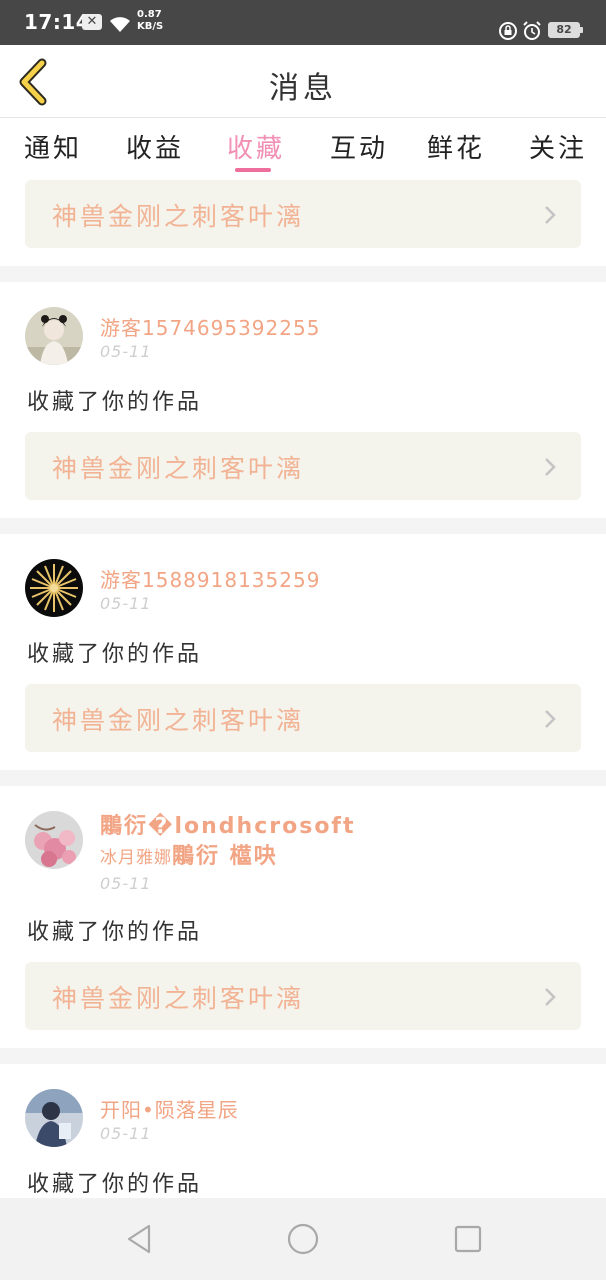 Image resolution: width=606 pixels, height=1280 pixels. Describe the element at coordinates (57, 22) in the screenshot. I see `status-time: 17:14` at that location.